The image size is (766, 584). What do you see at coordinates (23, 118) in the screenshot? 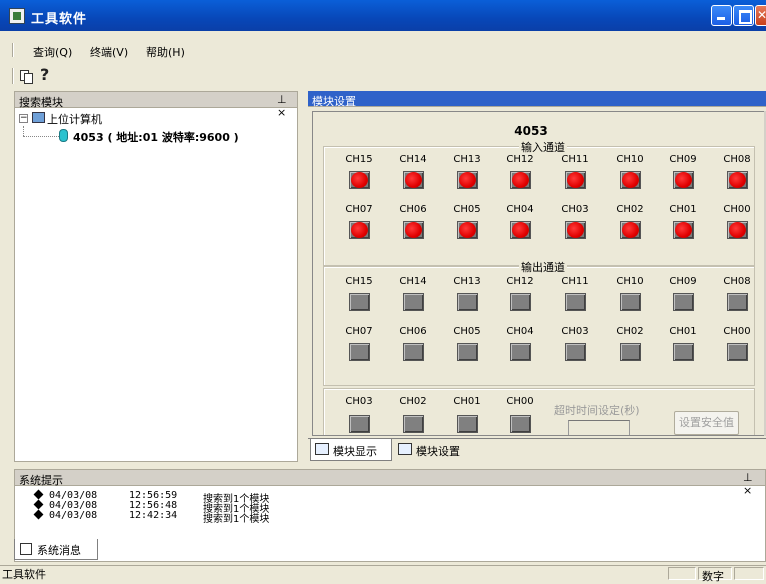
I see `collapse-icon: −` at bounding box center [23, 118].